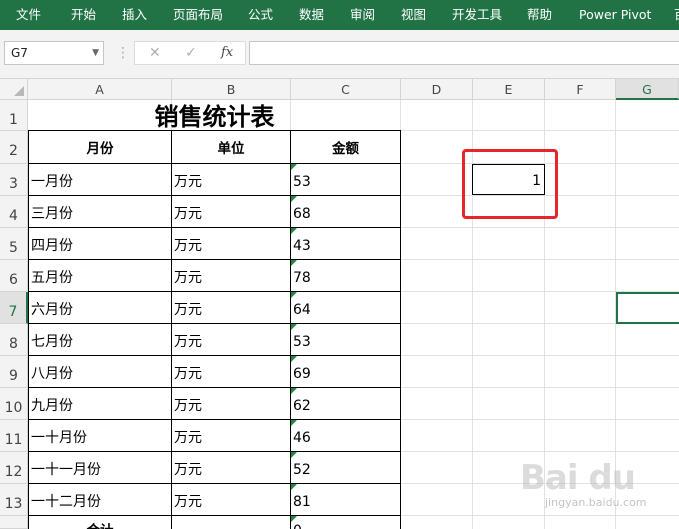 This screenshot has height=529, width=679. What do you see at coordinates (100, 276) in the screenshot?
I see `cell-month: 五月份` at bounding box center [100, 276].